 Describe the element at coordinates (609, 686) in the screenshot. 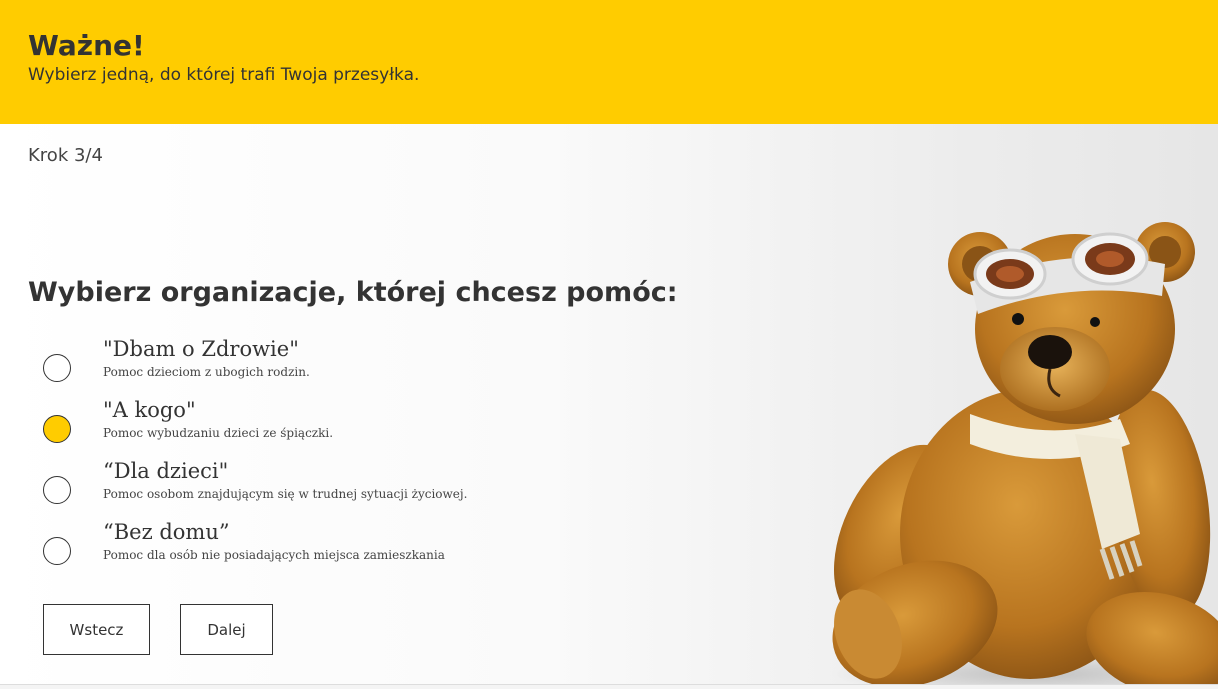

I see `bottom-strip` at that location.